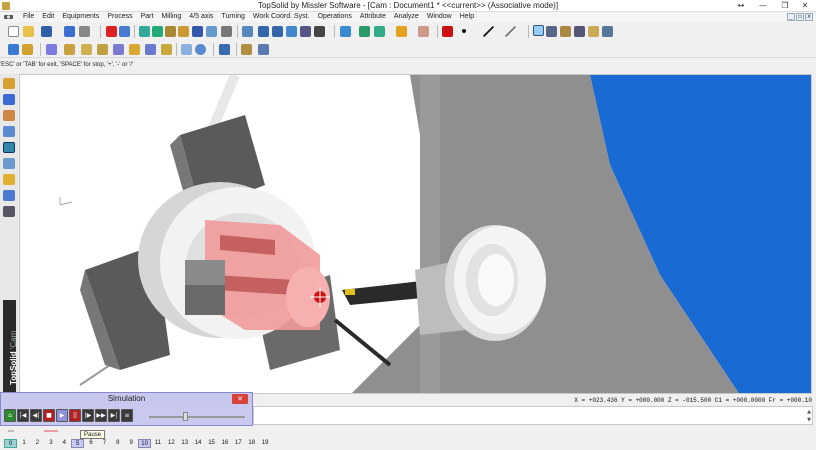 This screenshot has width=816, height=450. What do you see at coordinates (291, 31) in the screenshot?
I see `building-icon` at bounding box center [291, 31].